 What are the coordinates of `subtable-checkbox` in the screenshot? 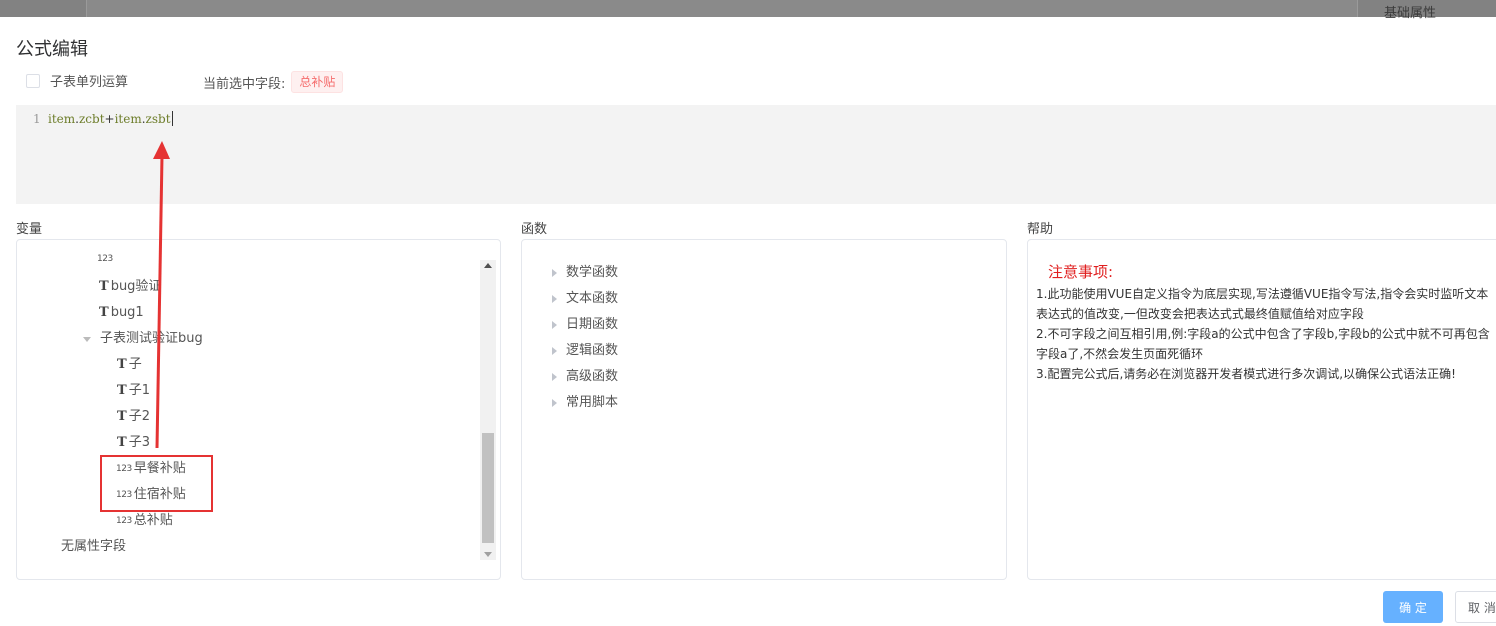 It's located at (33, 80).